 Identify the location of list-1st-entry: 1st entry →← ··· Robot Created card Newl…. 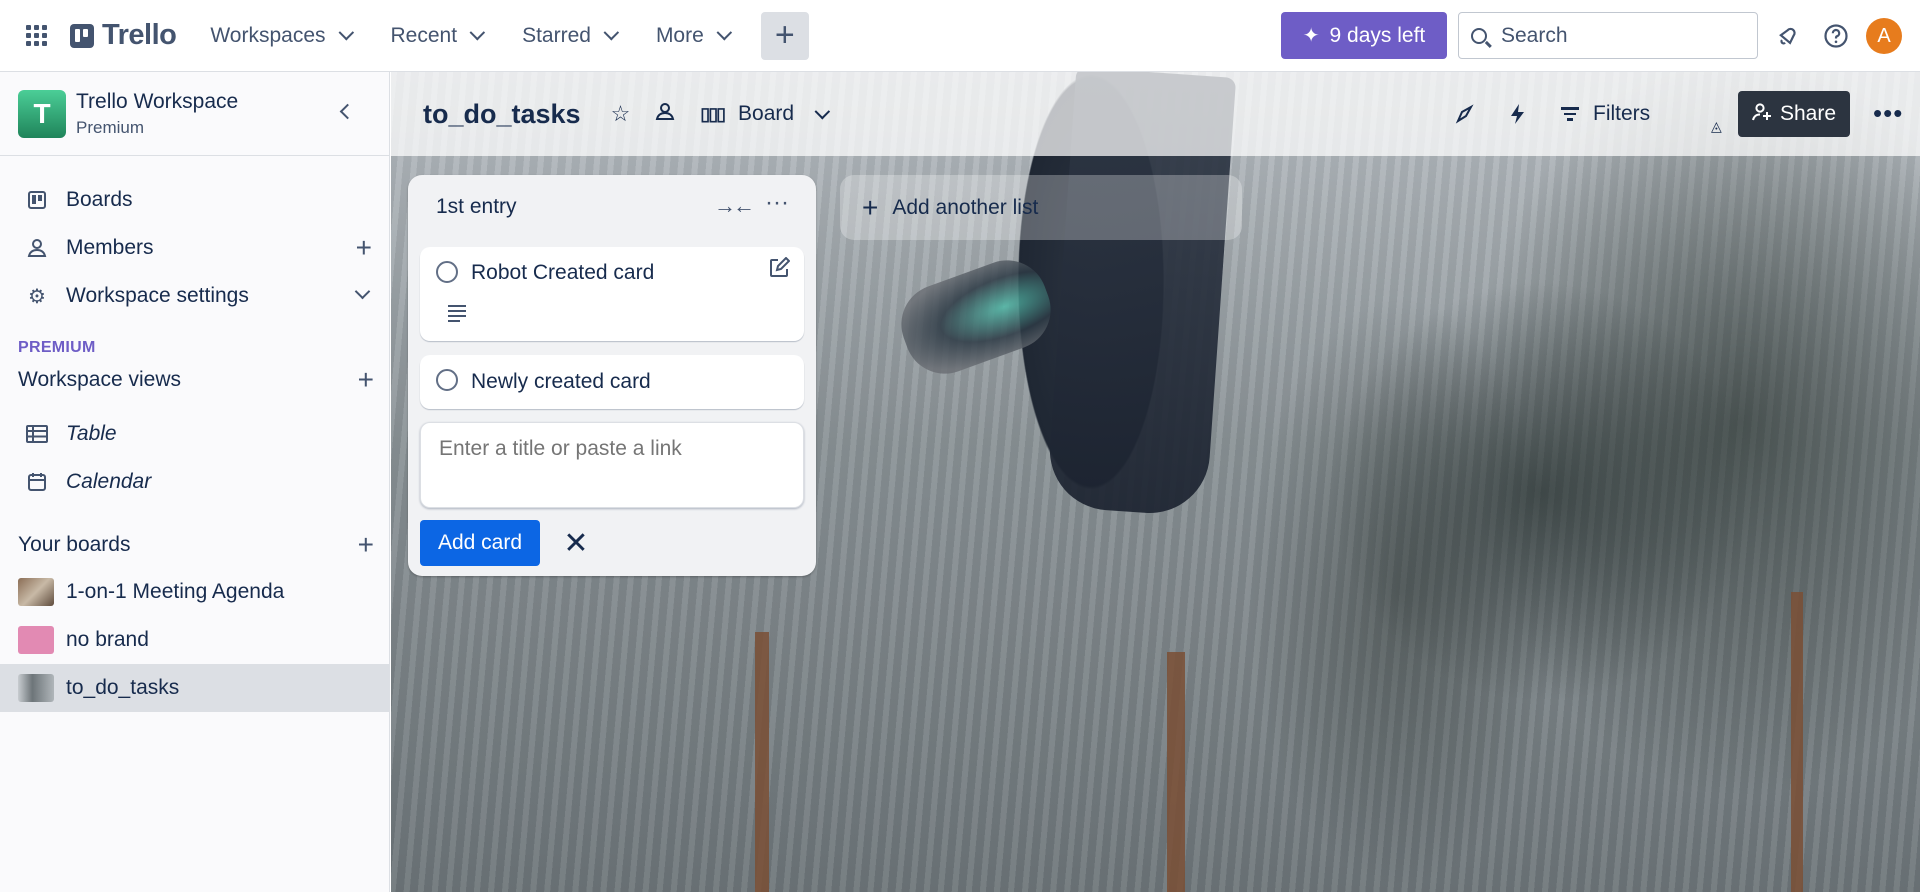
(612, 375).